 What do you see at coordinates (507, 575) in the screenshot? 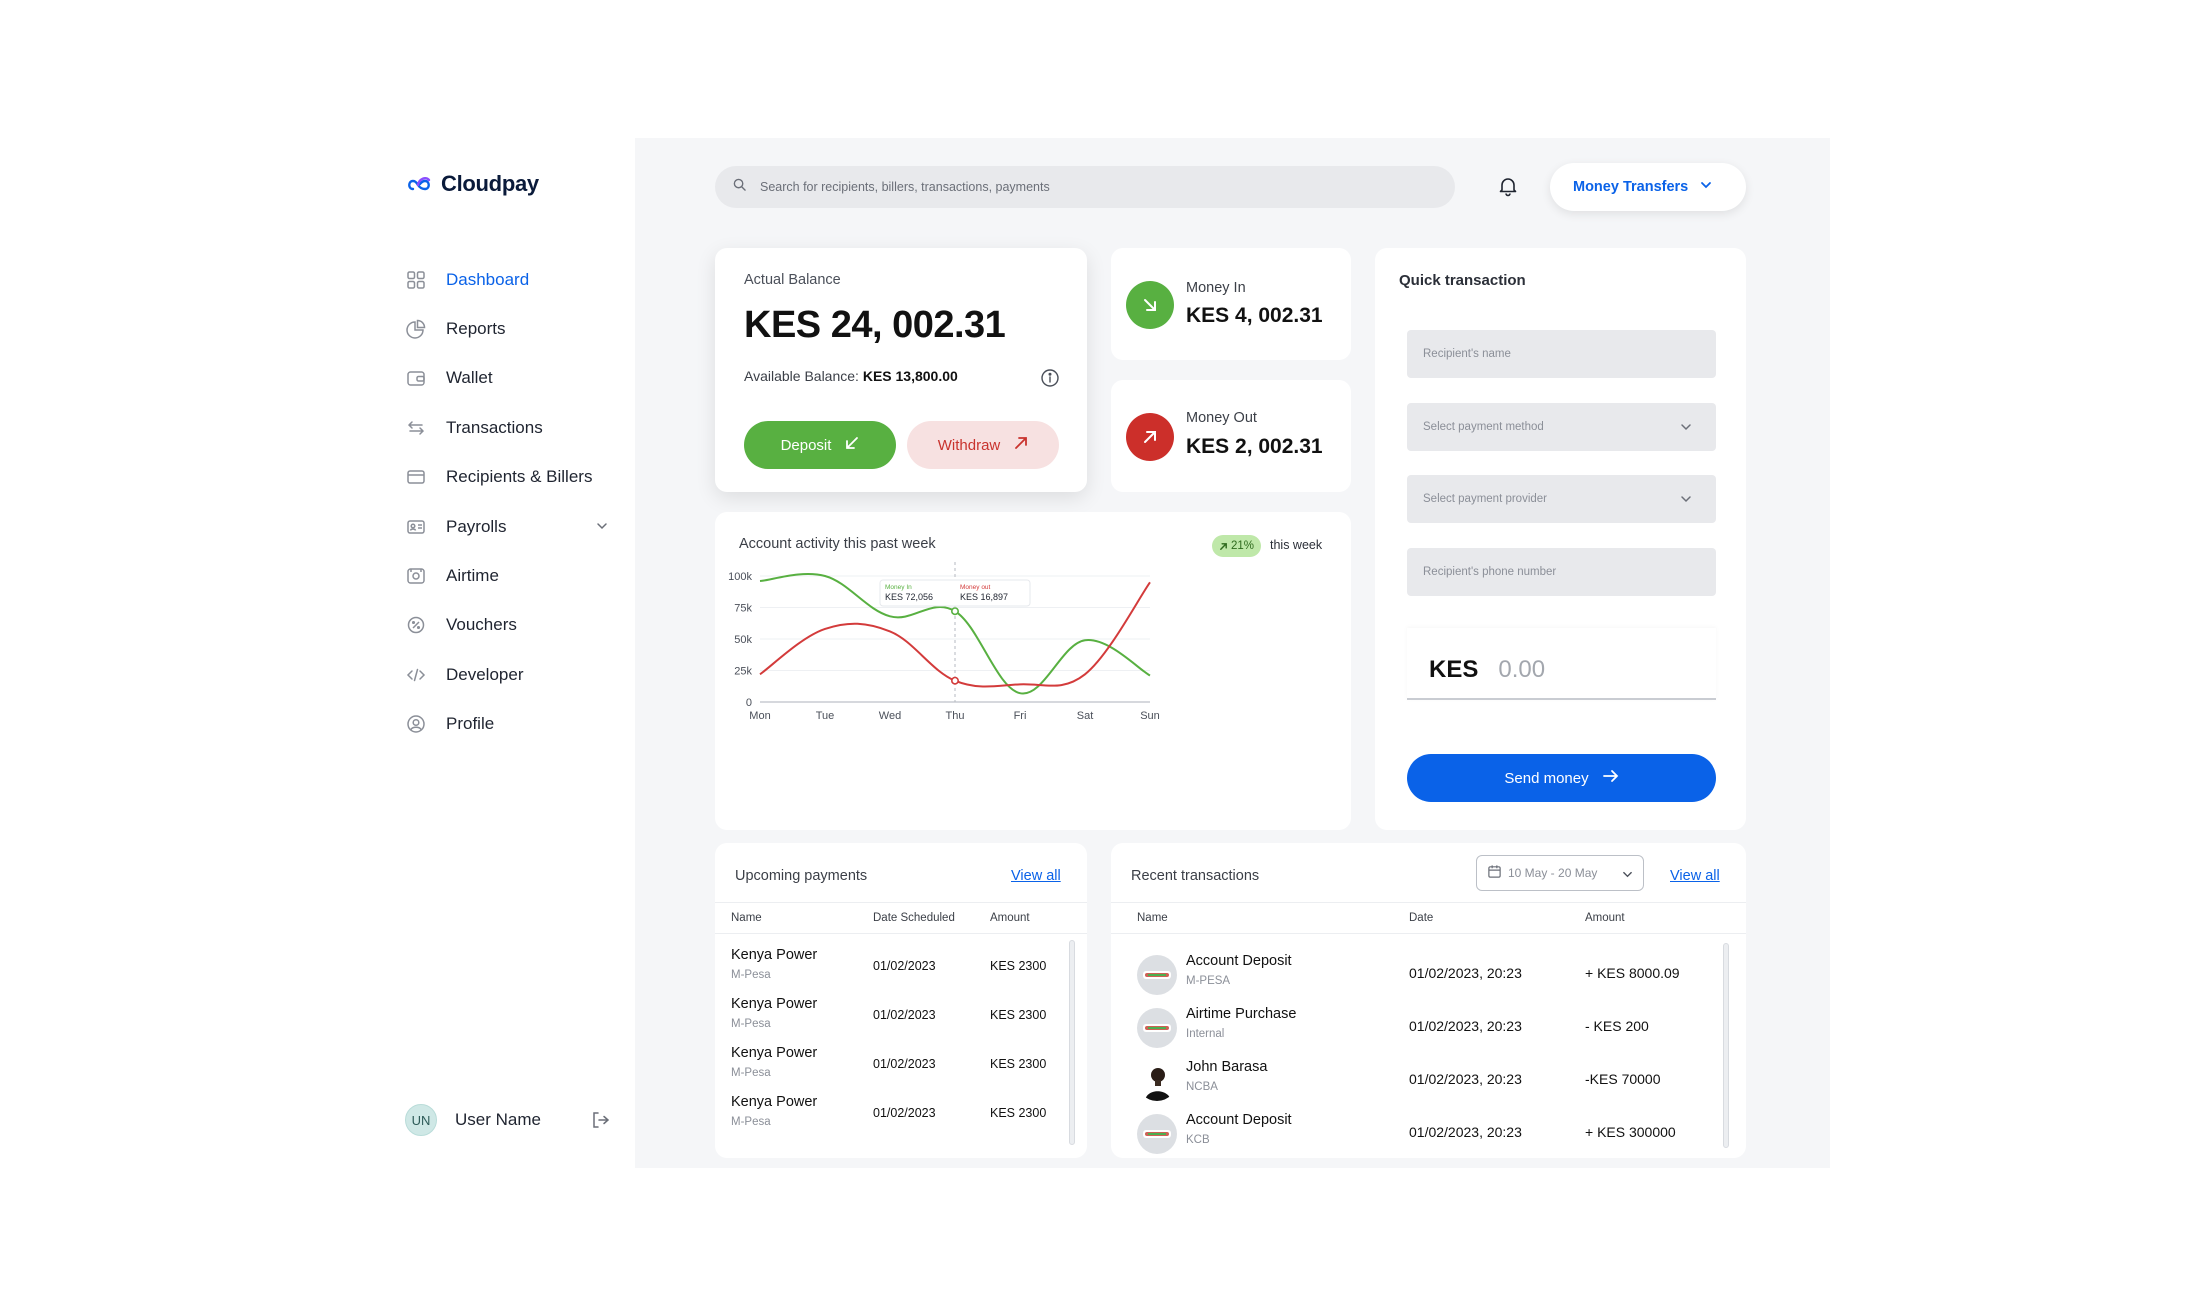
I see `sidebar-item-airtime: Airtime` at bounding box center [507, 575].